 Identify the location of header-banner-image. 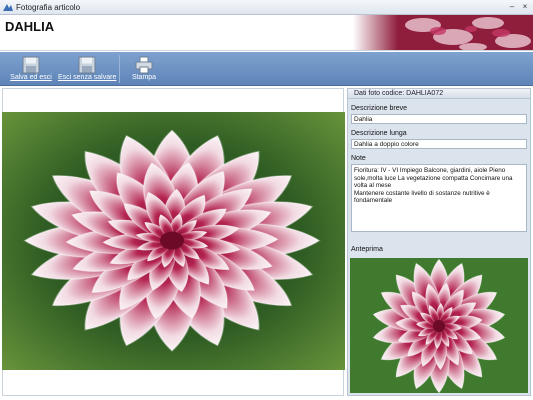
(443, 32).